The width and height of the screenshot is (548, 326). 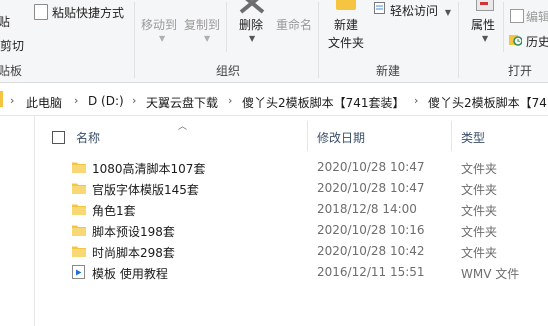 I want to click on copy-to-label: 复制到, so click(x=202, y=25).